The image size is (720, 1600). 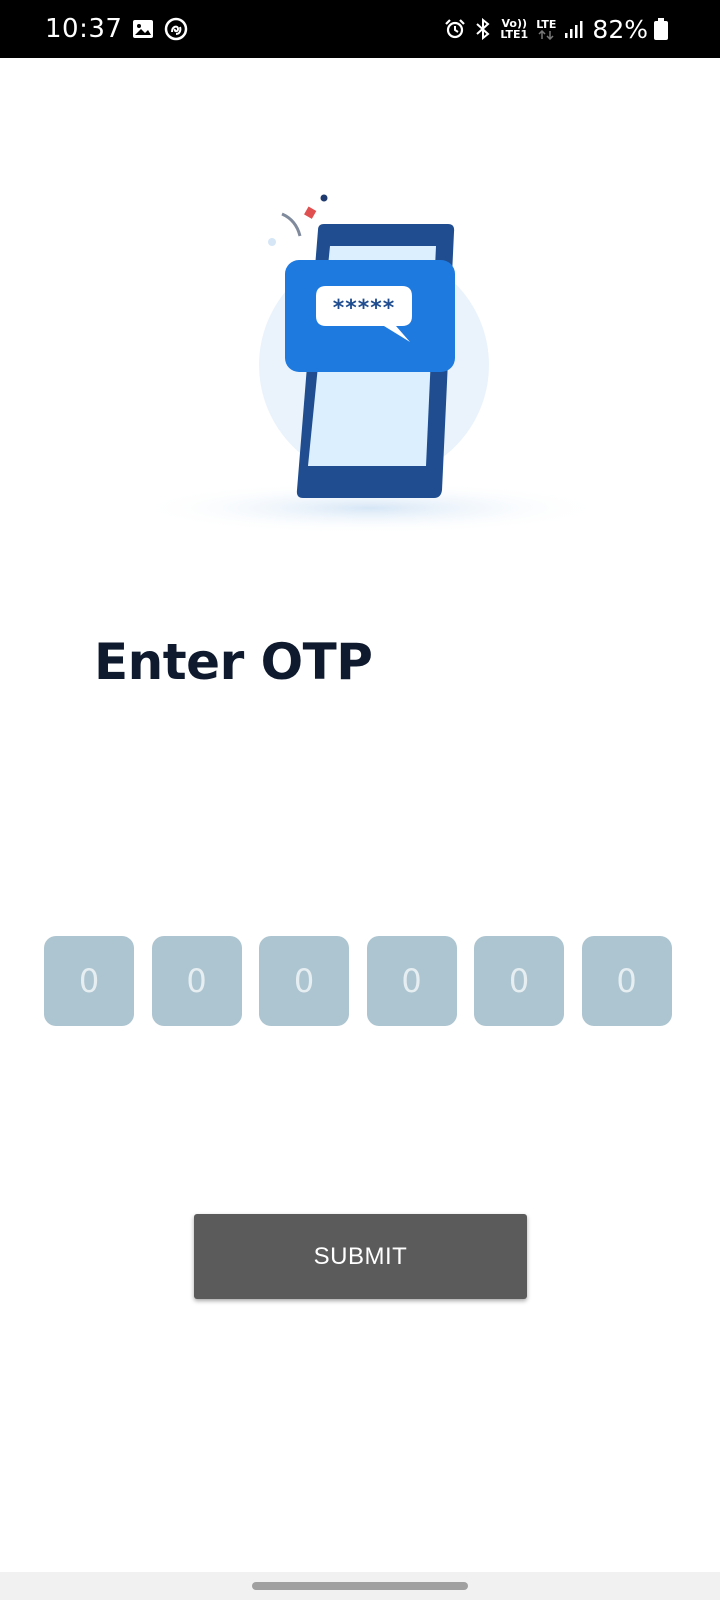 I want to click on otp-digit-1: 0, so click(x=89, y=981).